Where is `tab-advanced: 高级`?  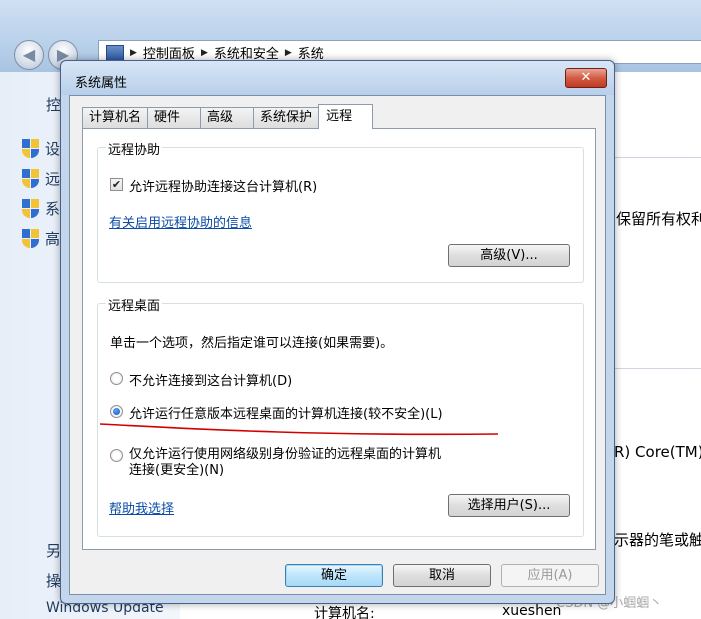 tab-advanced: 高级 is located at coordinates (227, 118).